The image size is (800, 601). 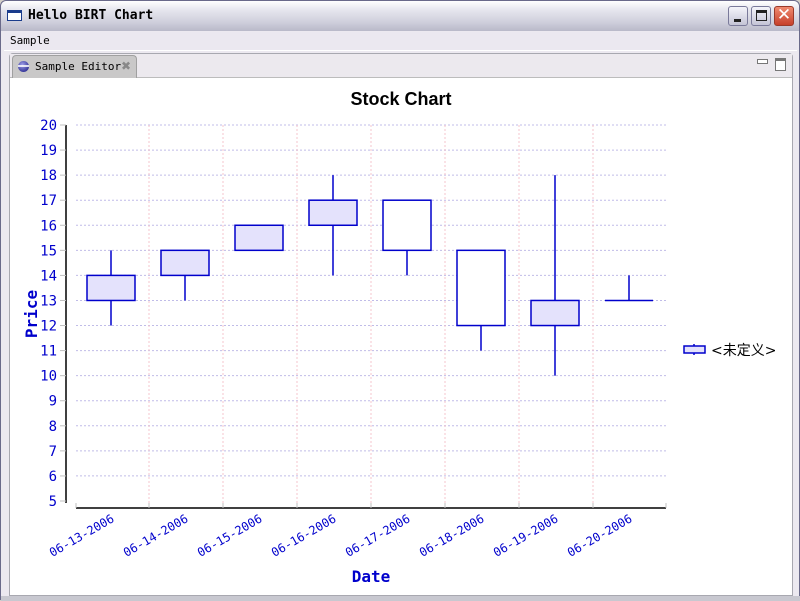 What do you see at coordinates (53, 402) in the screenshot?
I see `y-tick-label: 9` at bounding box center [53, 402].